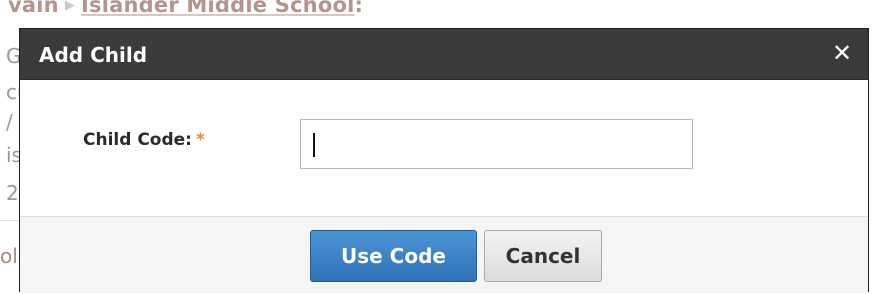 This screenshot has width=880, height=294. I want to click on breadcrumb-prefix: vain, so click(33, 8).